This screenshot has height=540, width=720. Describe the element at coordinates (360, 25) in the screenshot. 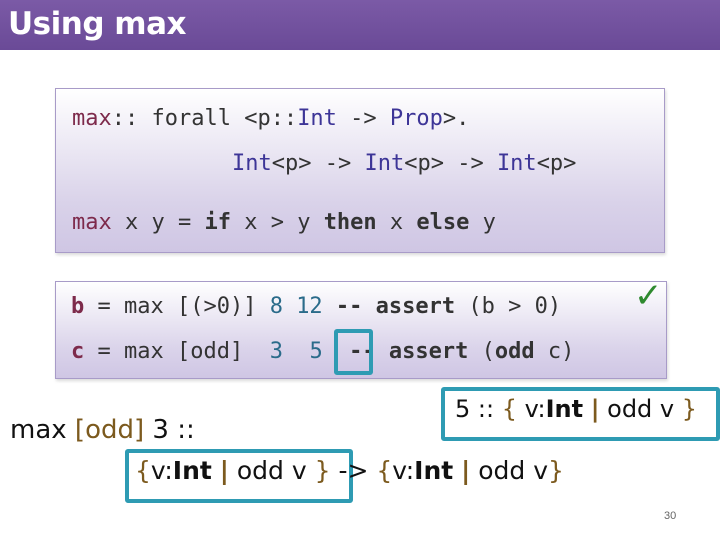

I see `title-bar: Using max` at that location.